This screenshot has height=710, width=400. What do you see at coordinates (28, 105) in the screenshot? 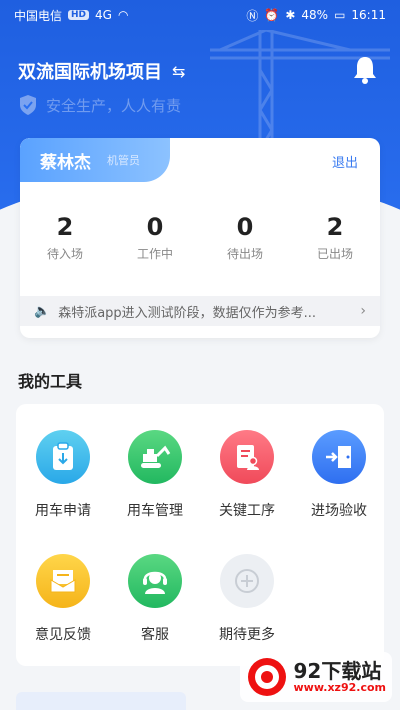
I see `shield-icon` at bounding box center [28, 105].